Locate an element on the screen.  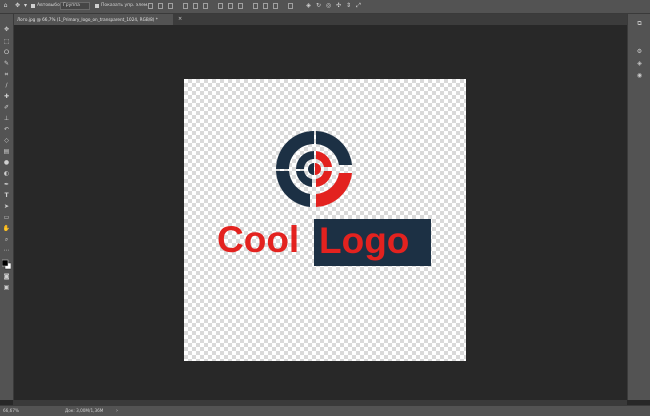
crop-icon: ⌗ is located at coordinates (6, 75).